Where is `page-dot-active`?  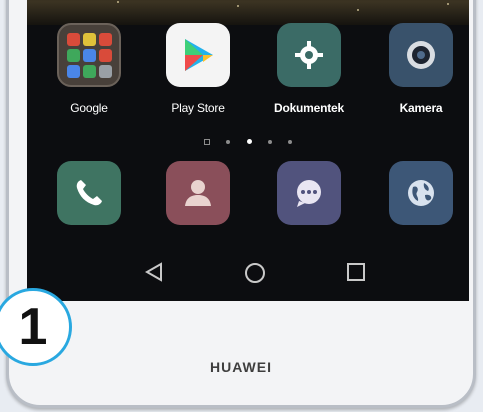 page-dot-active is located at coordinates (249, 142).